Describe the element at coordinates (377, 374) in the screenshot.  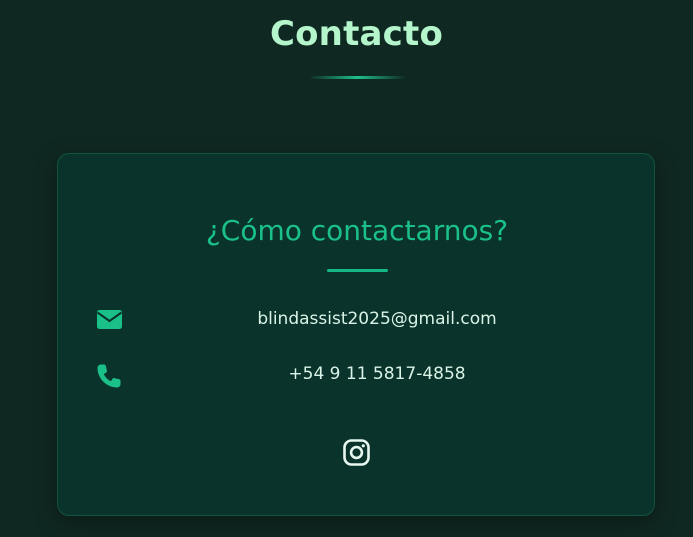
I see `contact-phone-text: +54 9 11 5817-4858` at that location.